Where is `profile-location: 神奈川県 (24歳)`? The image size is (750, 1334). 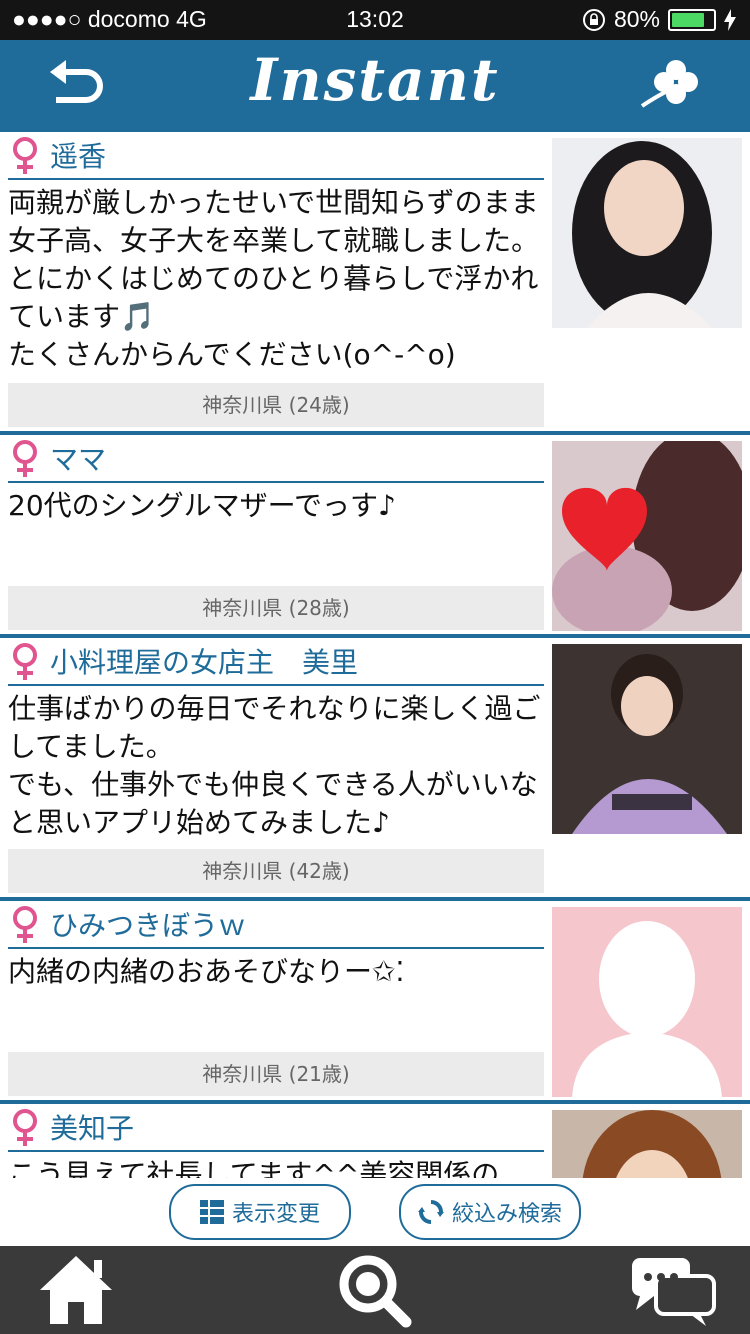 profile-location: 神奈川県 (24歳) is located at coordinates (276, 405).